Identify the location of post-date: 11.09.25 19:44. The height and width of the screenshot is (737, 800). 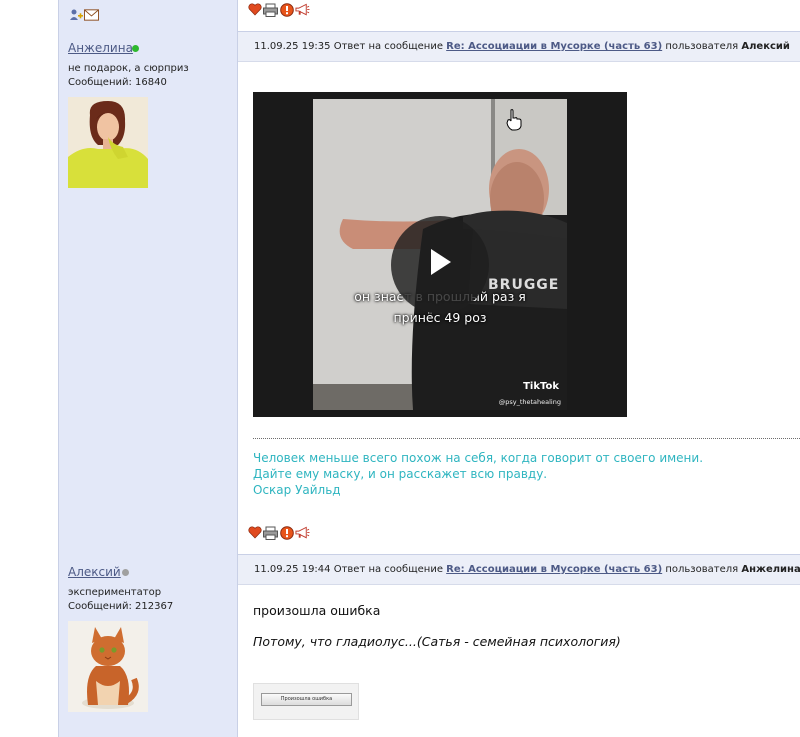
(292, 569).